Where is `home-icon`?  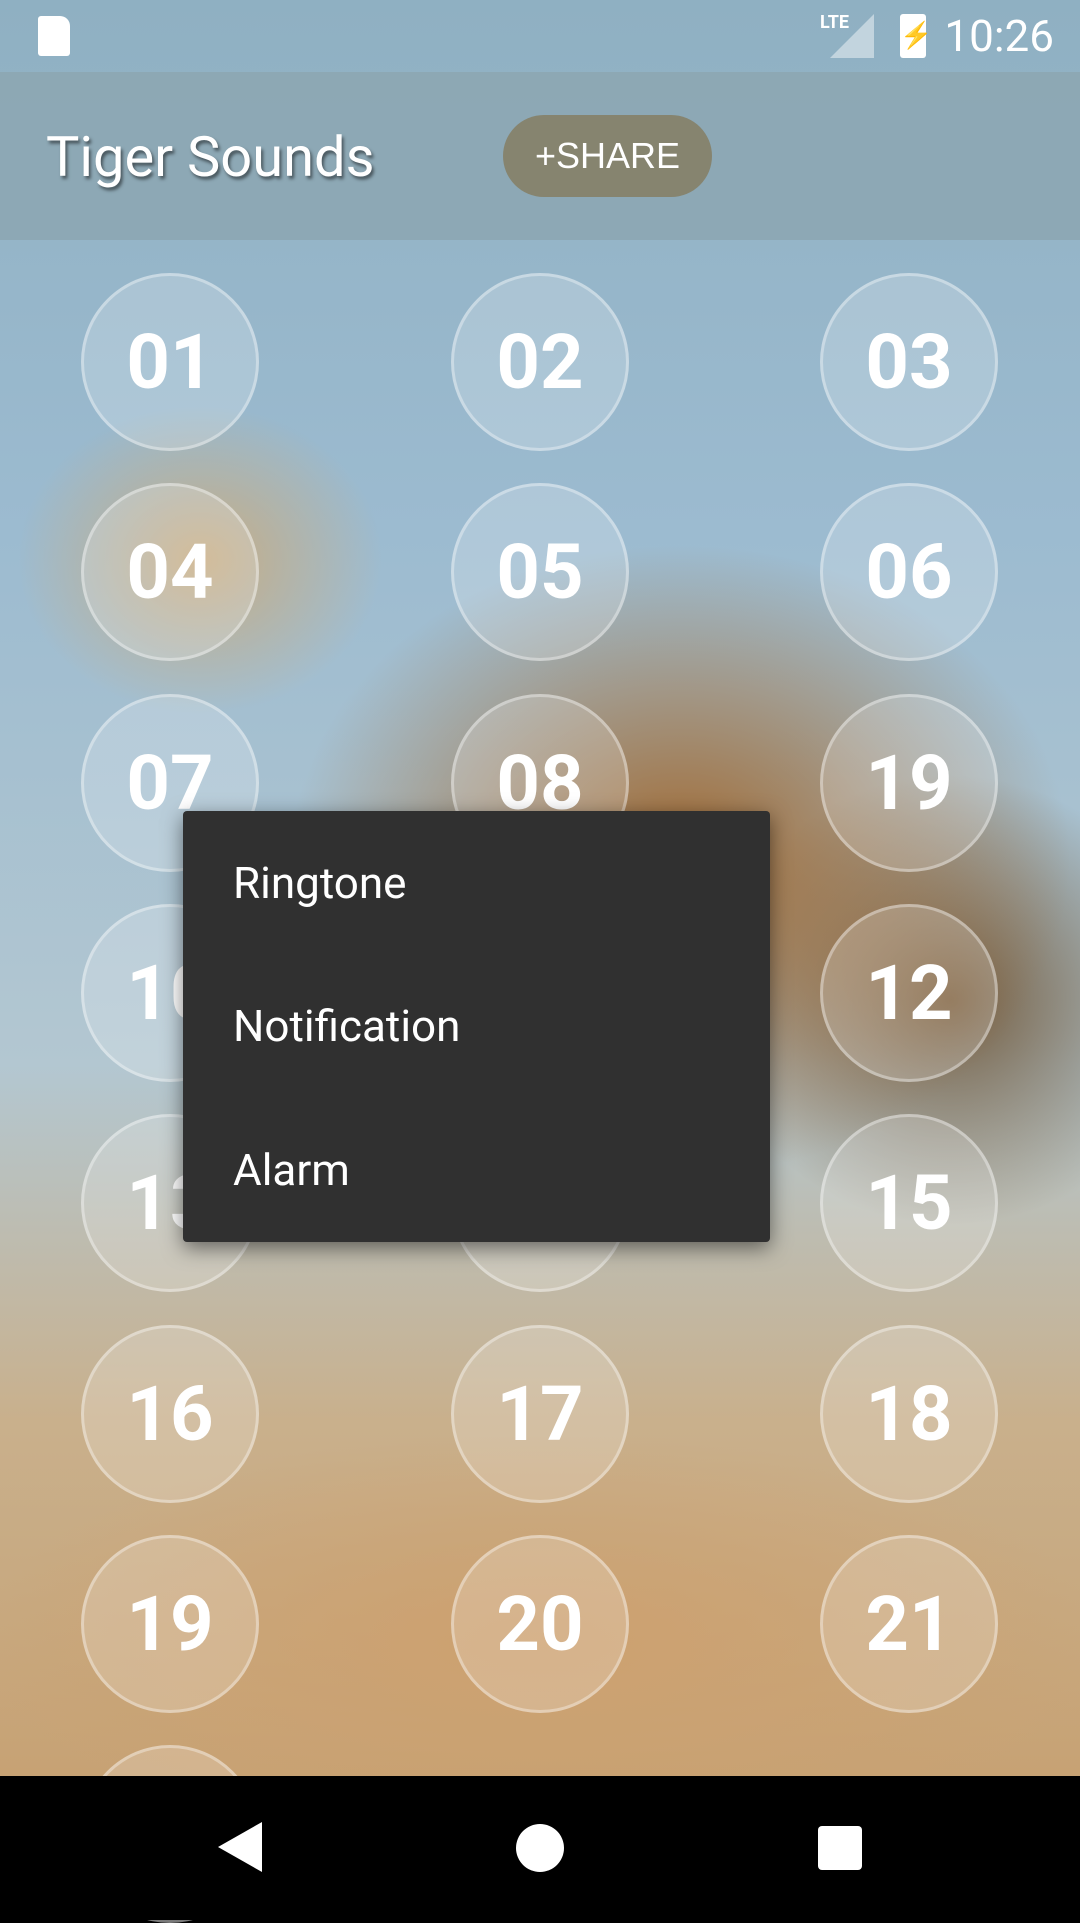 home-icon is located at coordinates (540, 1848).